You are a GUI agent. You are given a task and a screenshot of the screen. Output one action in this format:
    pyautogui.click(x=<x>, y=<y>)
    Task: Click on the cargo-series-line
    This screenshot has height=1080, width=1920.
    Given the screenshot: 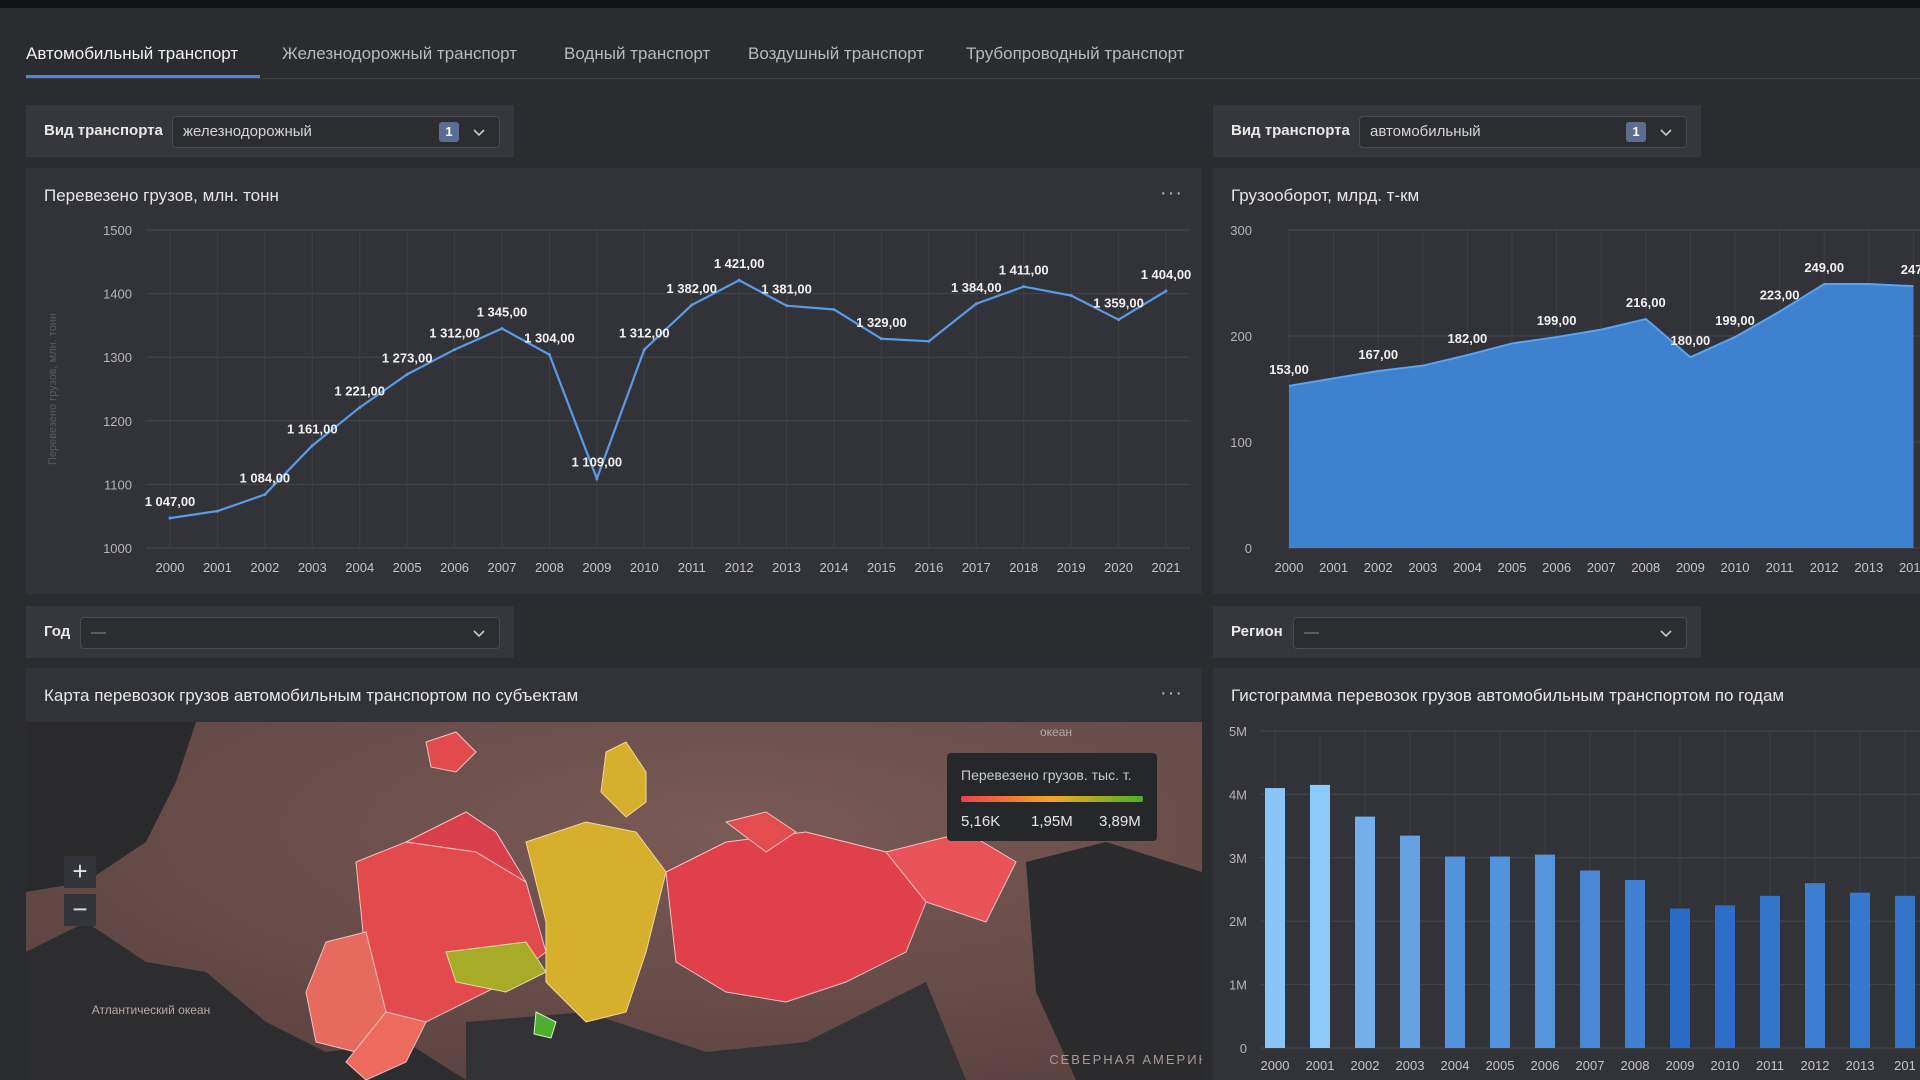 What is the action you would take?
    pyautogui.click(x=668, y=399)
    